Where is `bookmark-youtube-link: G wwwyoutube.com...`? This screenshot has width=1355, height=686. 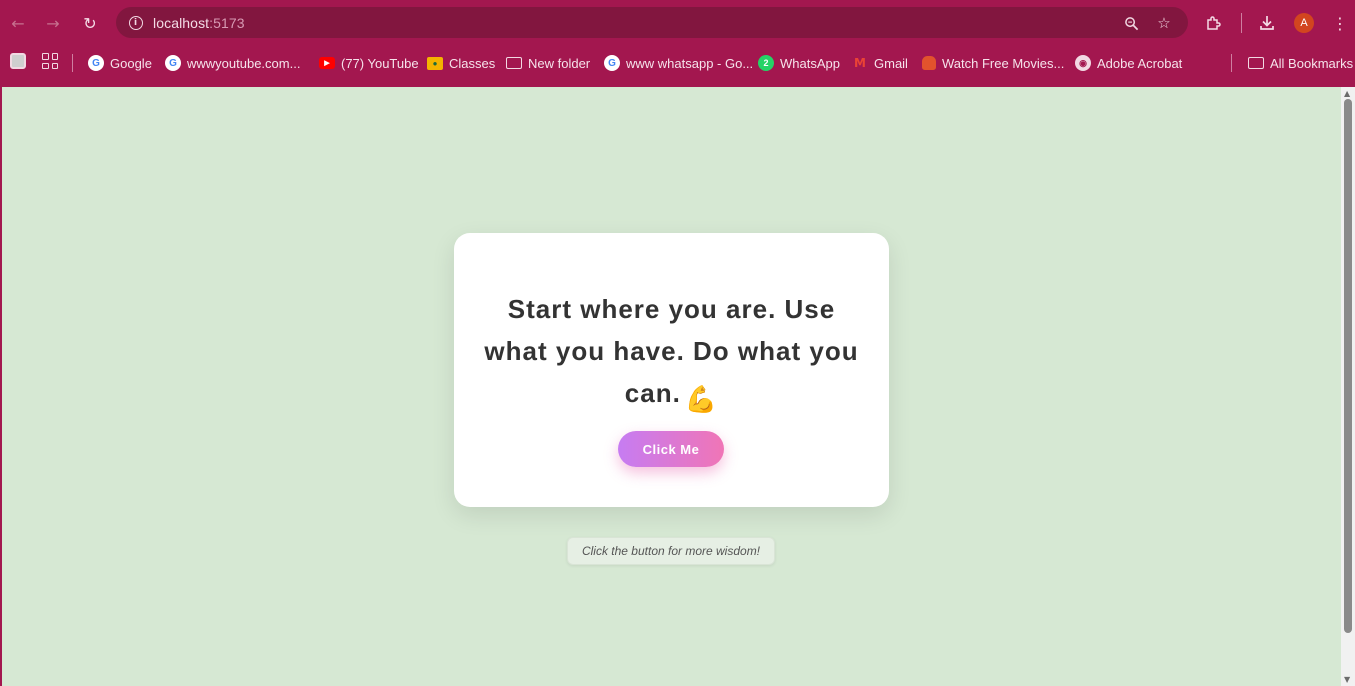
bookmark-youtube-link: G wwwyoutube.com... is located at coordinates (232, 63).